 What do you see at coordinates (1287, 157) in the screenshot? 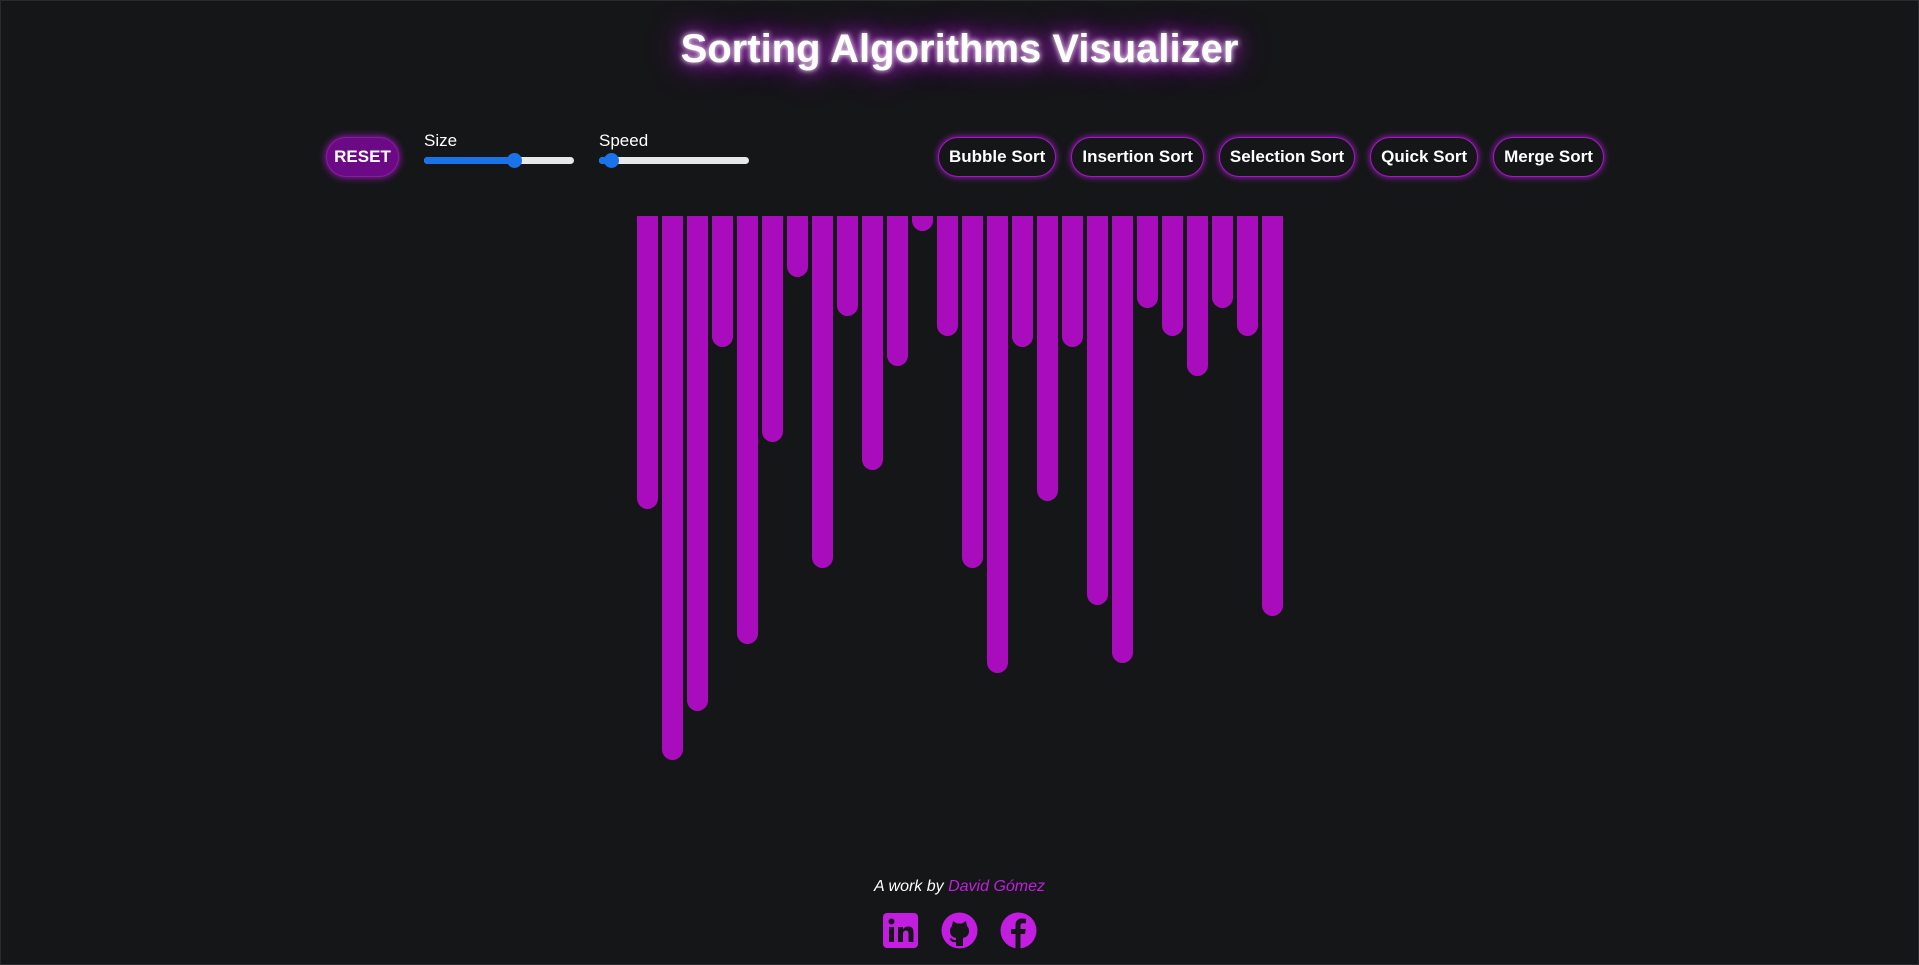
I see `selection-sort-button: Selection Sort` at bounding box center [1287, 157].